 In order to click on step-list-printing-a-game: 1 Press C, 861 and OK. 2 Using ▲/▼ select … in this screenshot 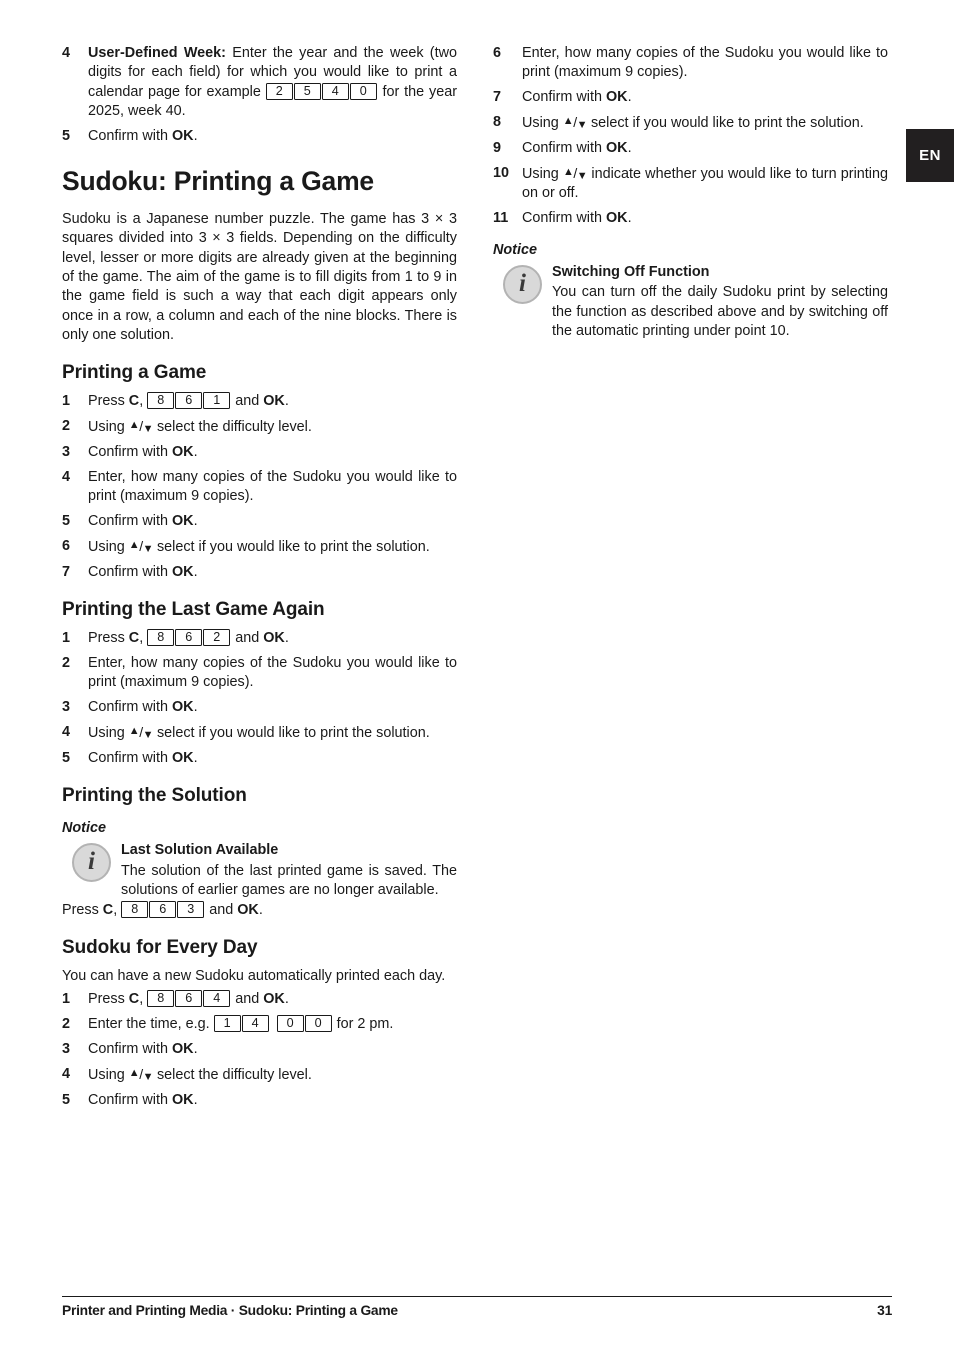, I will do `click(259, 487)`.